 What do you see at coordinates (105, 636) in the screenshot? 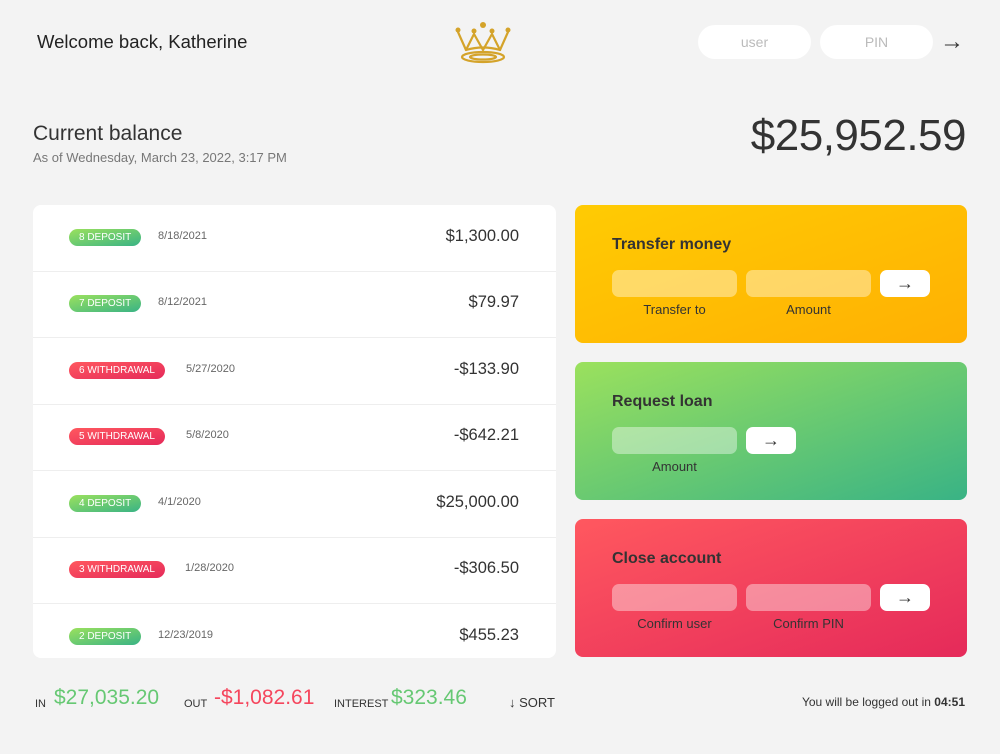
I see `movement-type-badge: 2 DEPOSIT` at bounding box center [105, 636].